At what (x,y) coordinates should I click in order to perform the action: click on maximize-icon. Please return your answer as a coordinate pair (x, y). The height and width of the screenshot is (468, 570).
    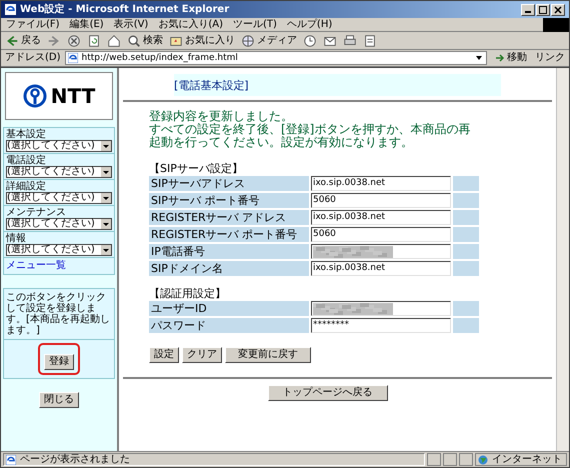
    Looking at the image, I should click on (543, 10).